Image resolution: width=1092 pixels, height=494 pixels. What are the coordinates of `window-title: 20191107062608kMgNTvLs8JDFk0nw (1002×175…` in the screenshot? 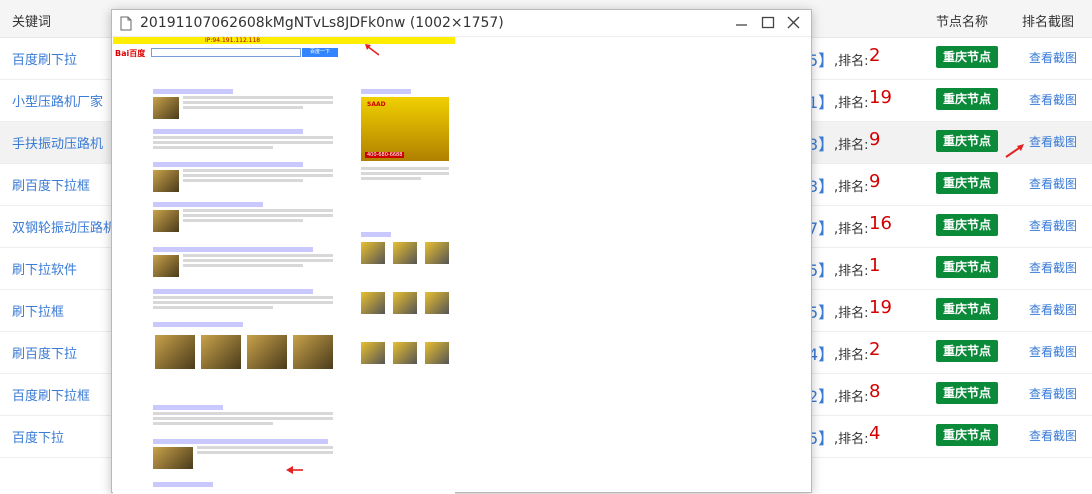 It's located at (322, 23).